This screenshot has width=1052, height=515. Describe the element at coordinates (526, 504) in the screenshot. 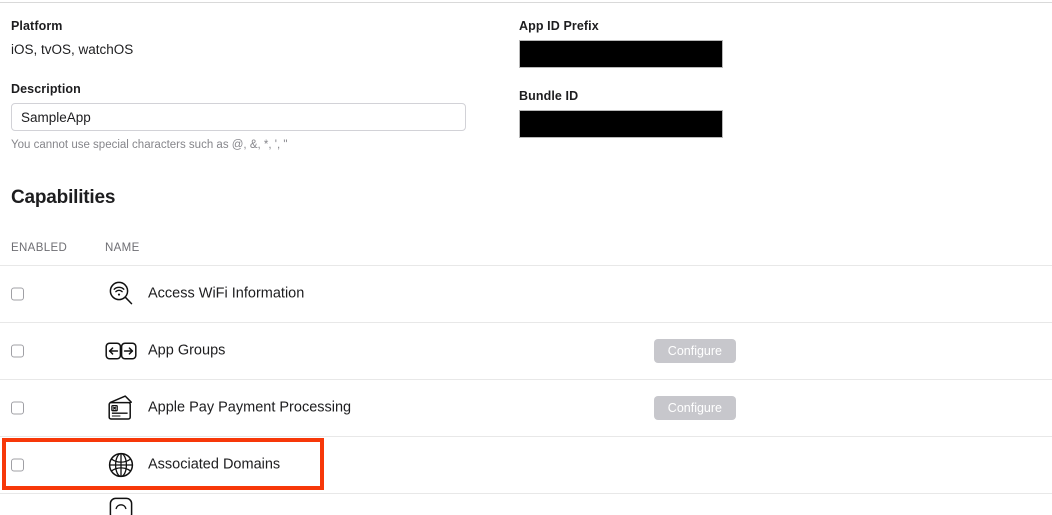

I see `table-row` at that location.